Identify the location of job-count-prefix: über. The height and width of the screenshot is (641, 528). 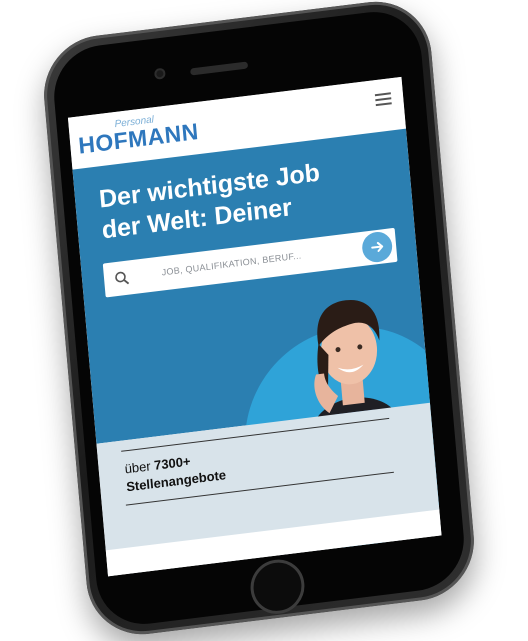
(139, 467).